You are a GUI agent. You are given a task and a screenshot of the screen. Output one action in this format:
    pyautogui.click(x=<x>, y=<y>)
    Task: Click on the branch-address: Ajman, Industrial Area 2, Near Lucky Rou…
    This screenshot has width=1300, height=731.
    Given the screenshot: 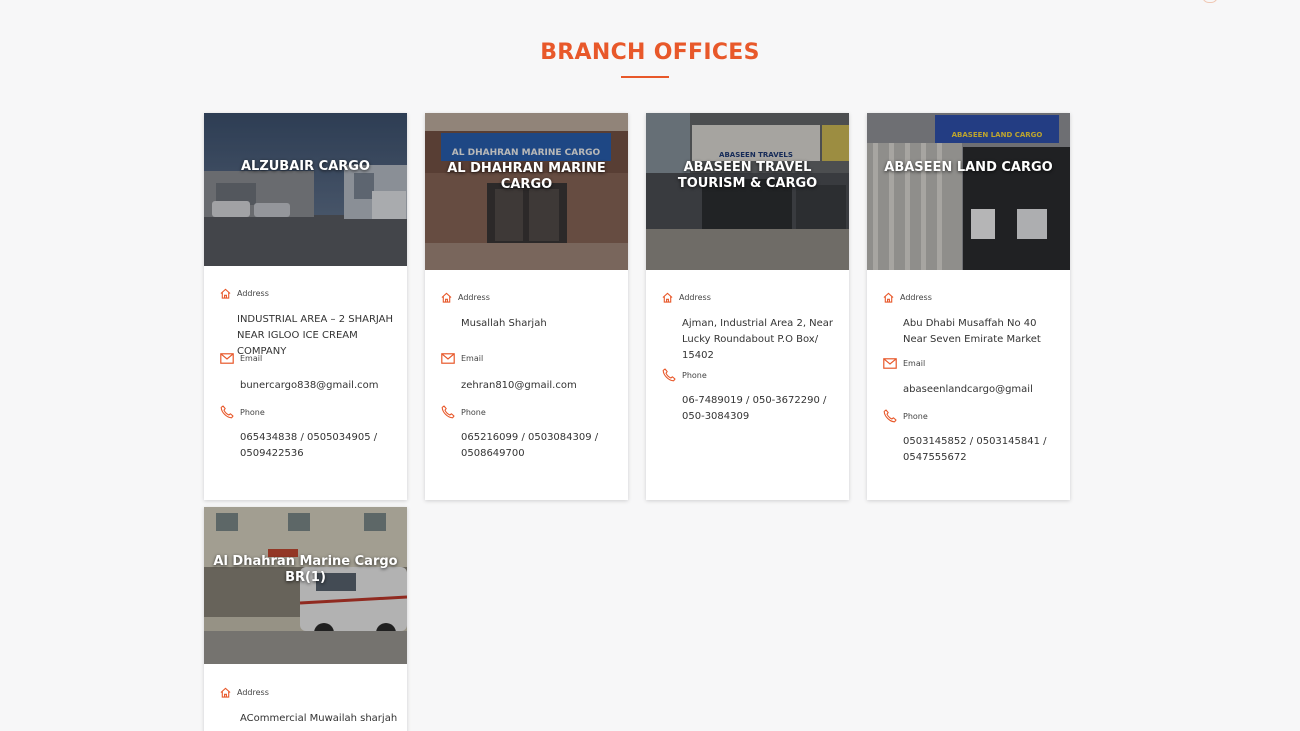 What is the action you would take?
    pyautogui.click(x=758, y=339)
    